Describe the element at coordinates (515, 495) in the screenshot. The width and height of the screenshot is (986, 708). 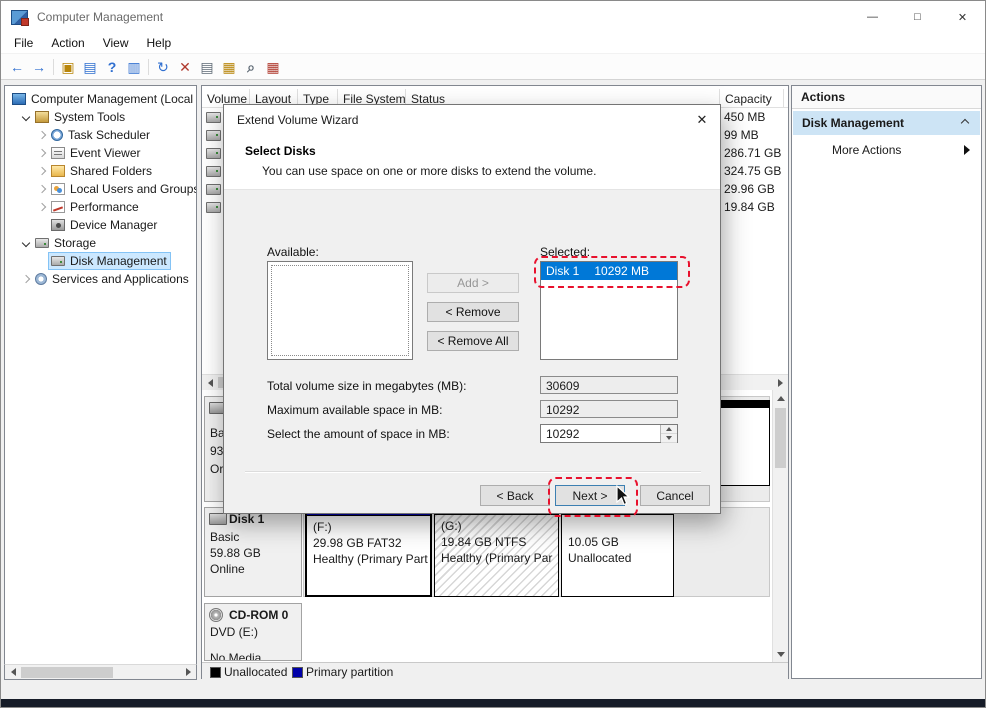
I see `back-button: < Back` at that location.